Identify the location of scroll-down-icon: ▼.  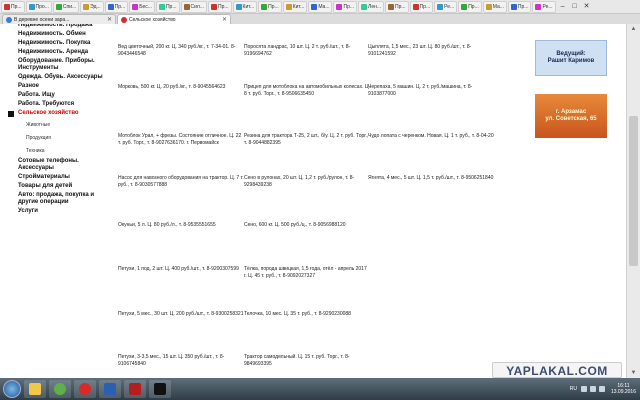
(633, 373).